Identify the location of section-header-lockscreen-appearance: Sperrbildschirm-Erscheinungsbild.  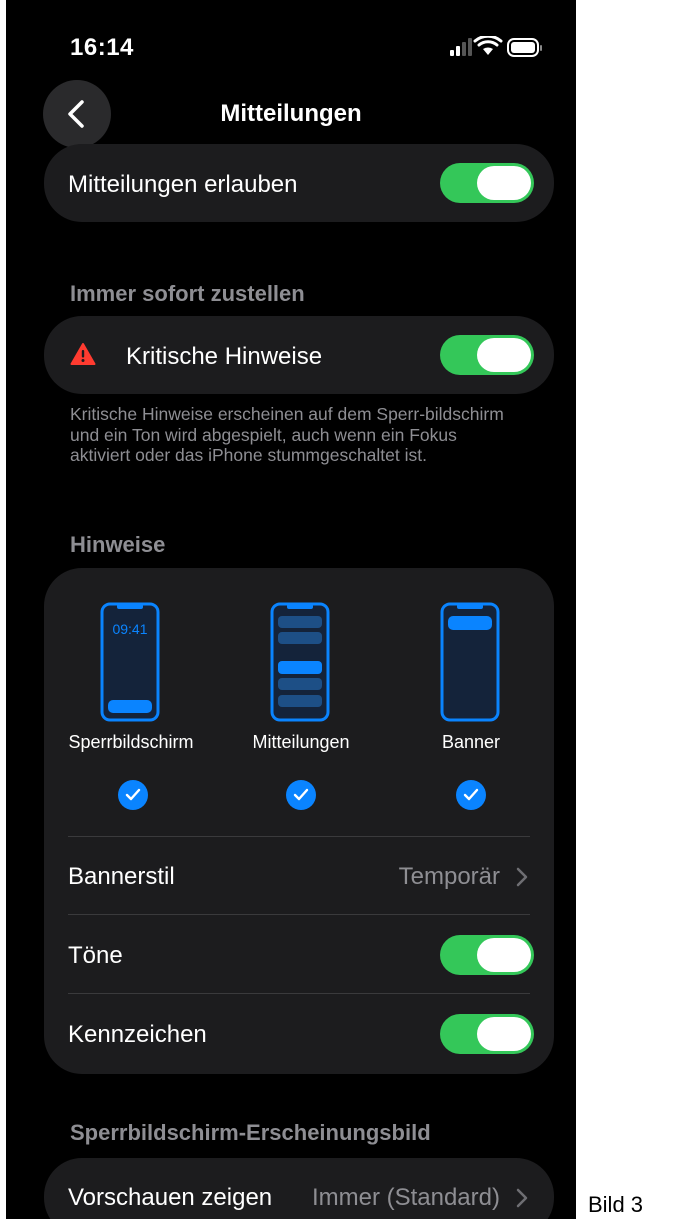
(250, 1132).